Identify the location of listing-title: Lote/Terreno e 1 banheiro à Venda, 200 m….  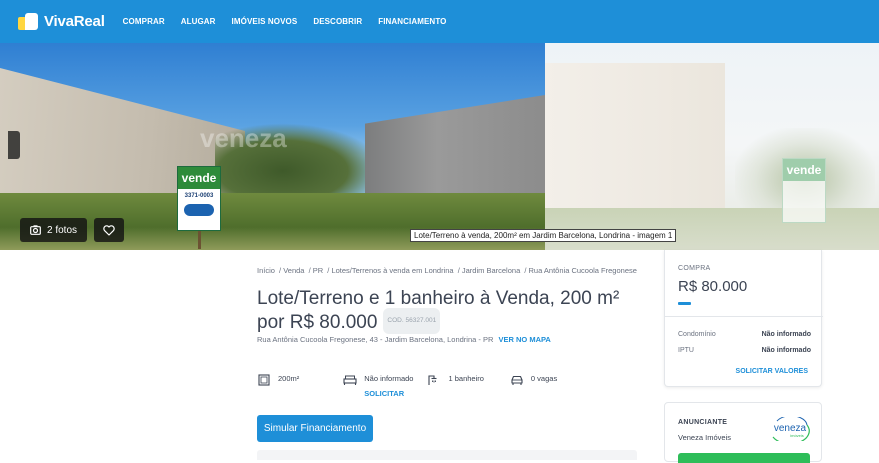
(454, 312).